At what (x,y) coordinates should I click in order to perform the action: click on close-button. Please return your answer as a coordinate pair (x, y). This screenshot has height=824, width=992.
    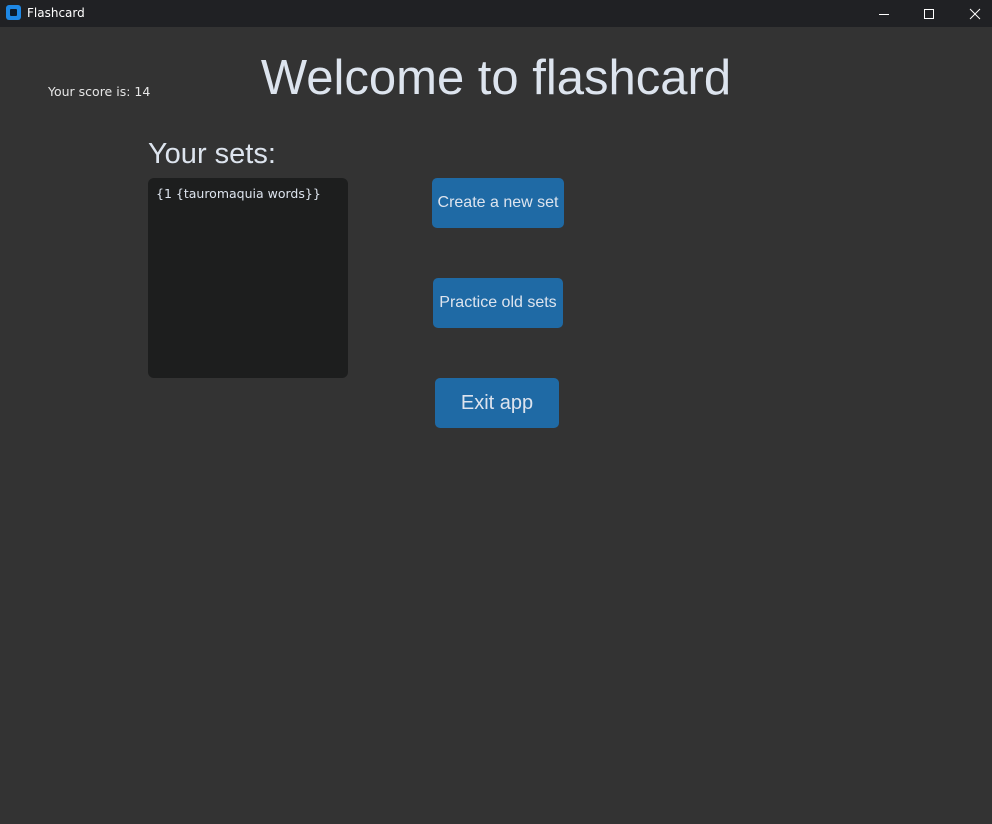
    Looking at the image, I should click on (972, 13).